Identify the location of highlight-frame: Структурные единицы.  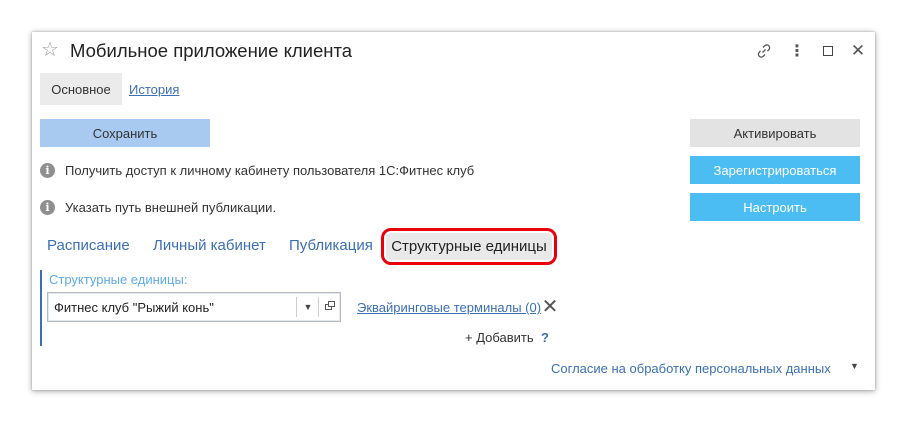
(469, 246).